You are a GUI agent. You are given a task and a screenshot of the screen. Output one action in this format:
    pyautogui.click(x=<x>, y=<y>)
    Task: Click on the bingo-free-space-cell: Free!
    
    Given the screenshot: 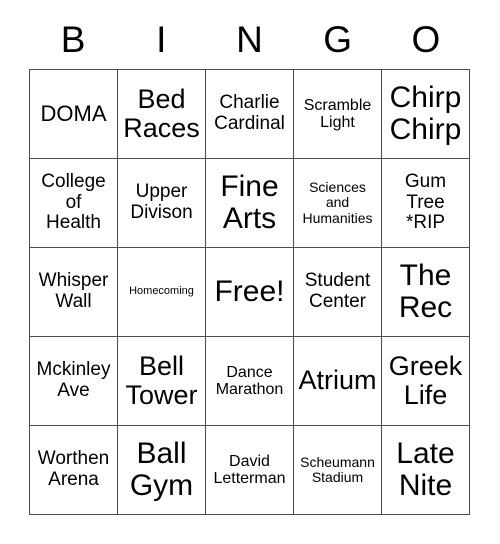 What is the action you would take?
    pyautogui.click(x=250, y=292)
    